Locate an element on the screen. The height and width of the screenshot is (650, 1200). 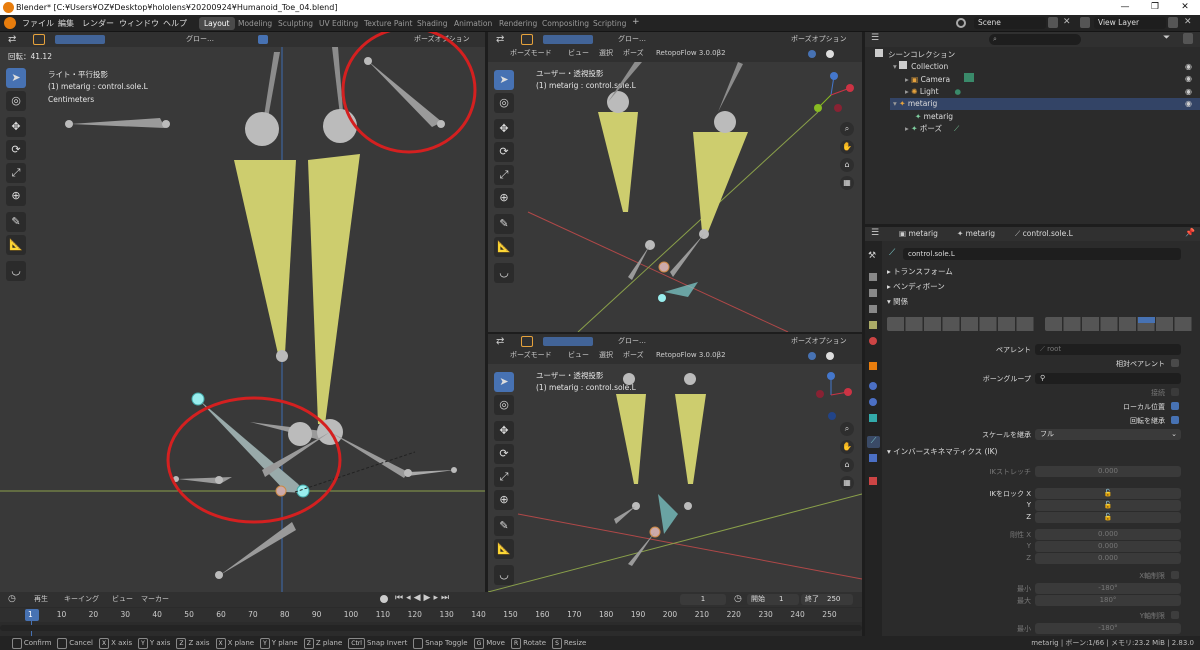
tab-texture-paint: Texture Paint is located at coordinates (388, 23).